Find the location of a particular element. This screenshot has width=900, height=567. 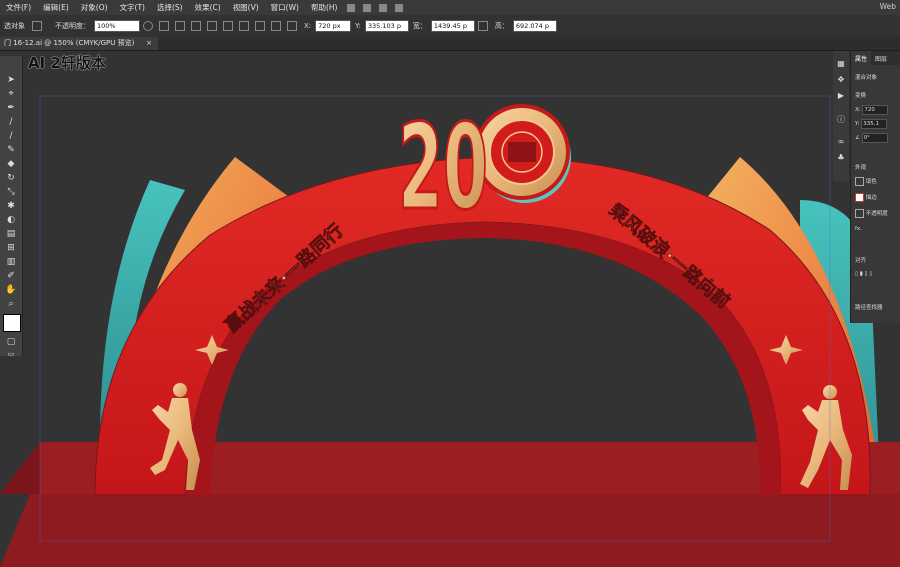

align-buttons: ▯ ▮ ▯ ▯ is located at coordinates (863, 274).